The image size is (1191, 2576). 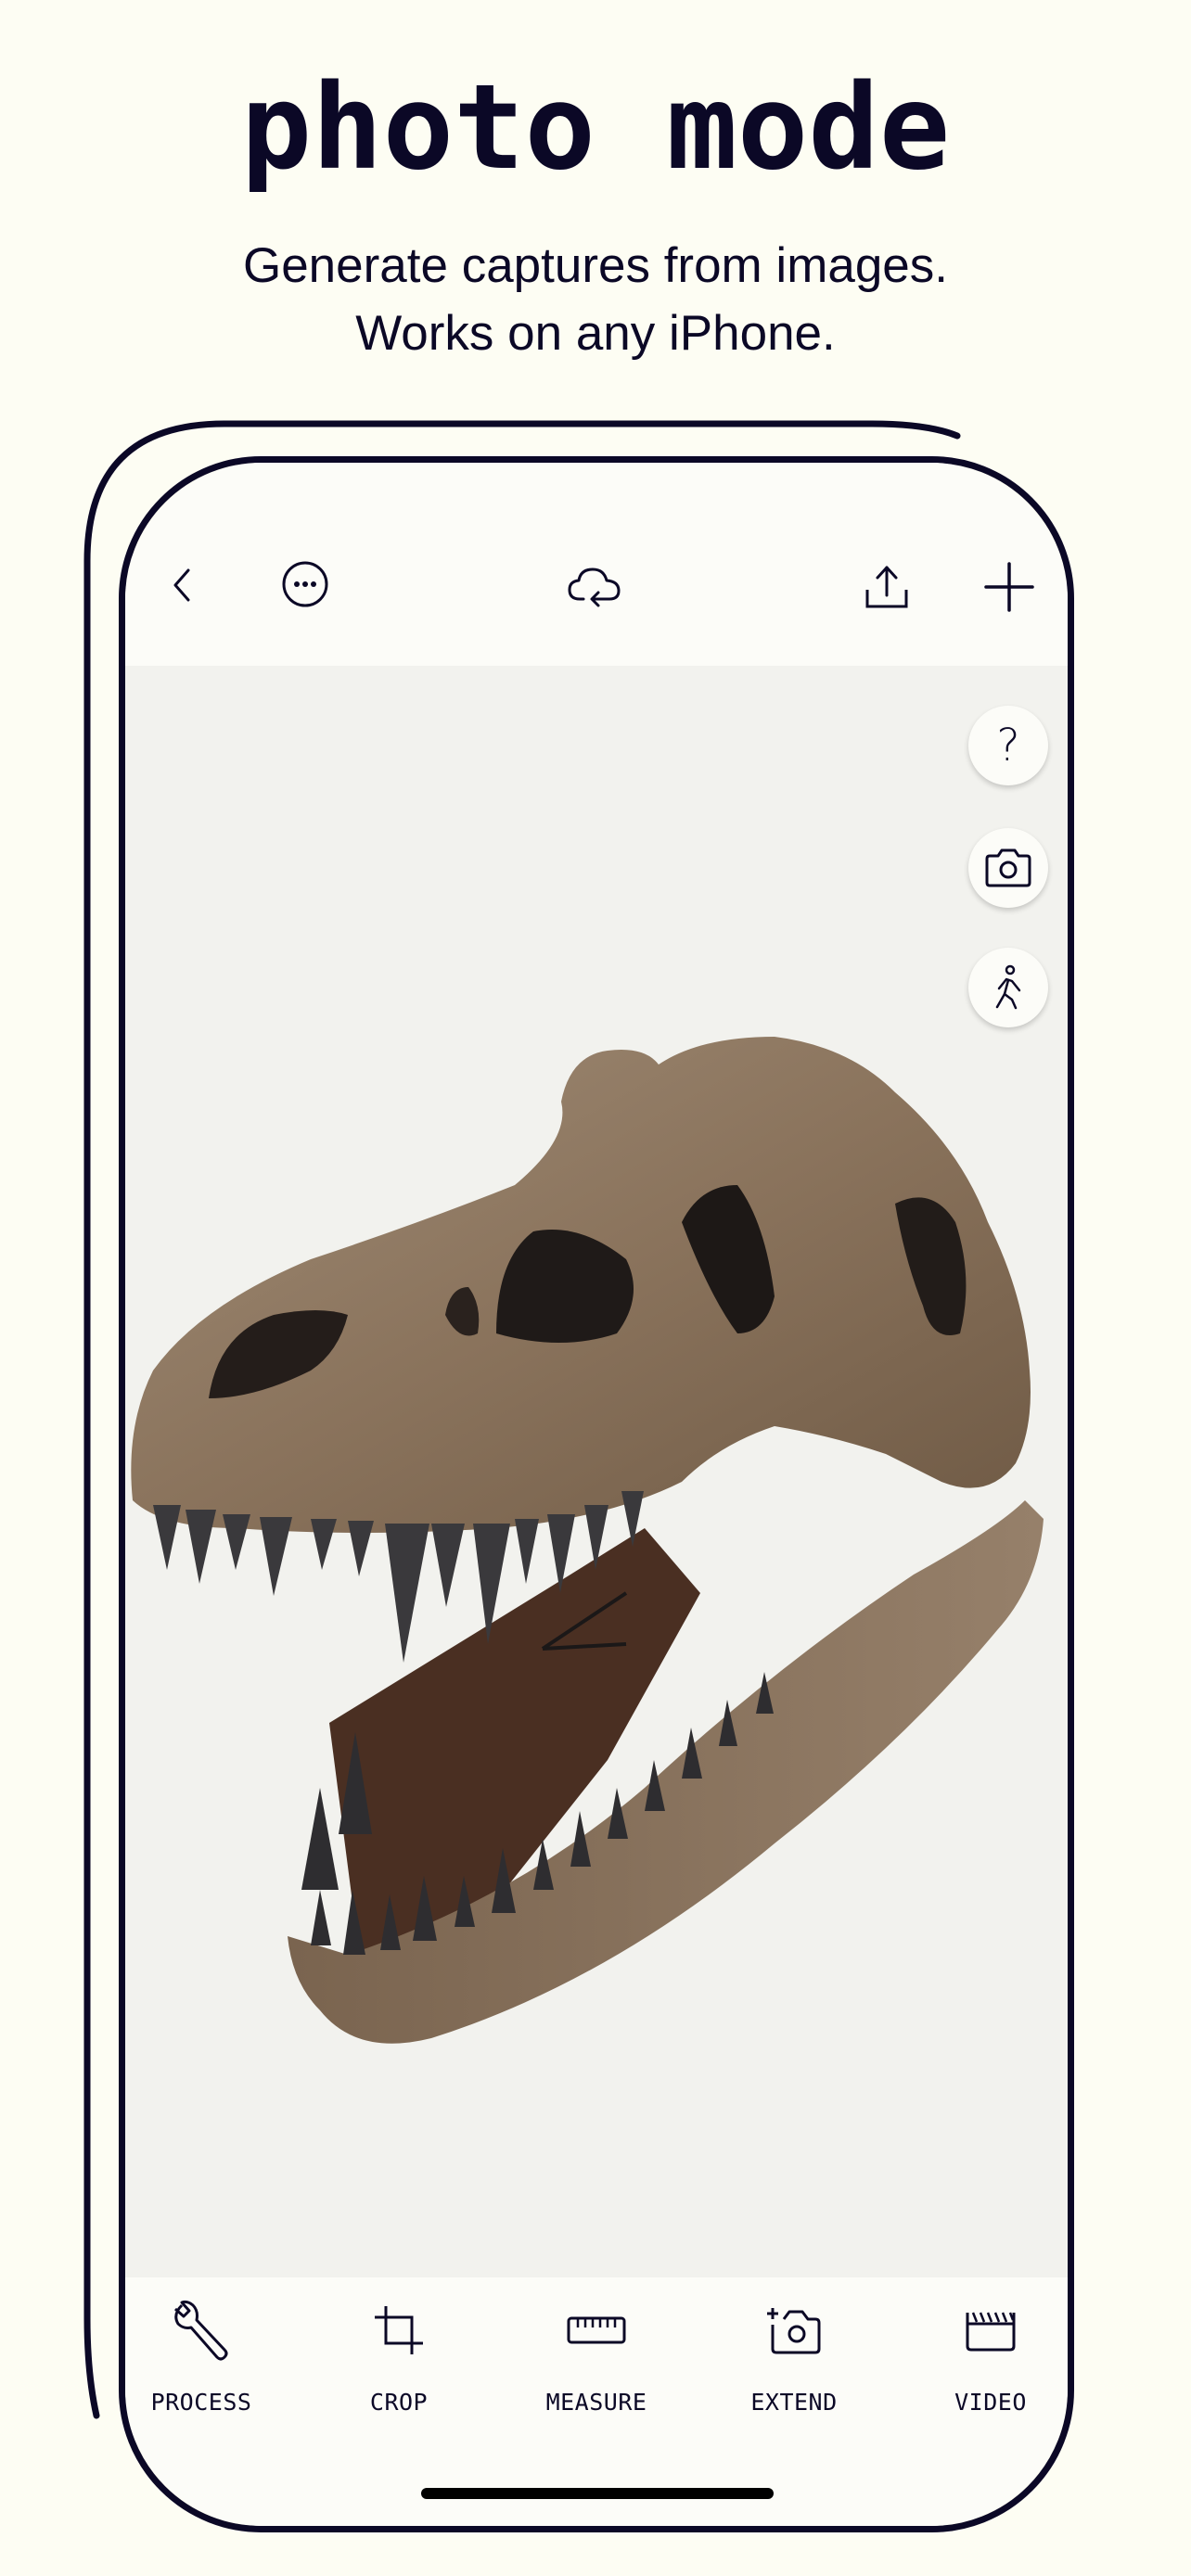 I want to click on toolbar-label: VIDEO, so click(x=990, y=2402).